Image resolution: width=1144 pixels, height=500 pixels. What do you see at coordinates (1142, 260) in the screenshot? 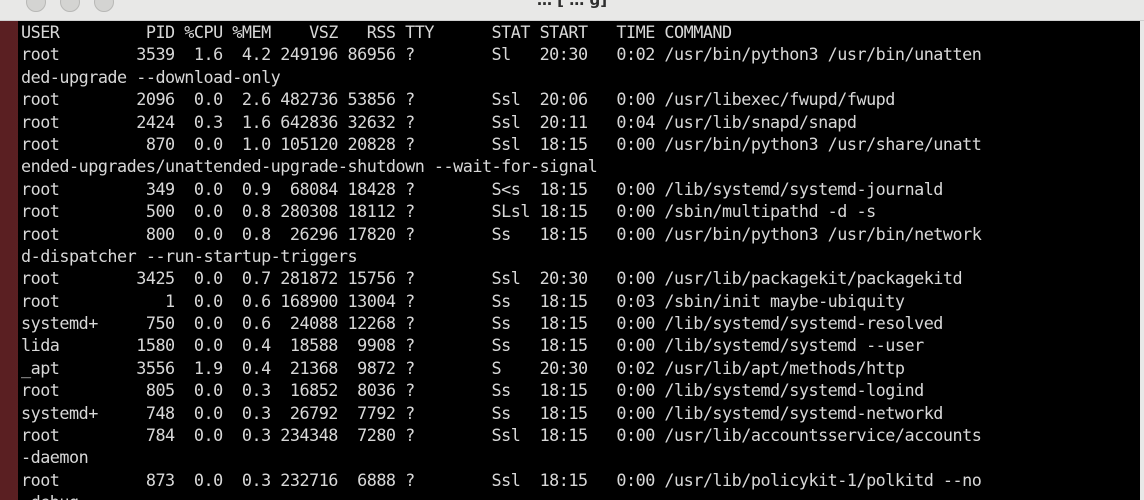
I see `window-right-border` at bounding box center [1142, 260].